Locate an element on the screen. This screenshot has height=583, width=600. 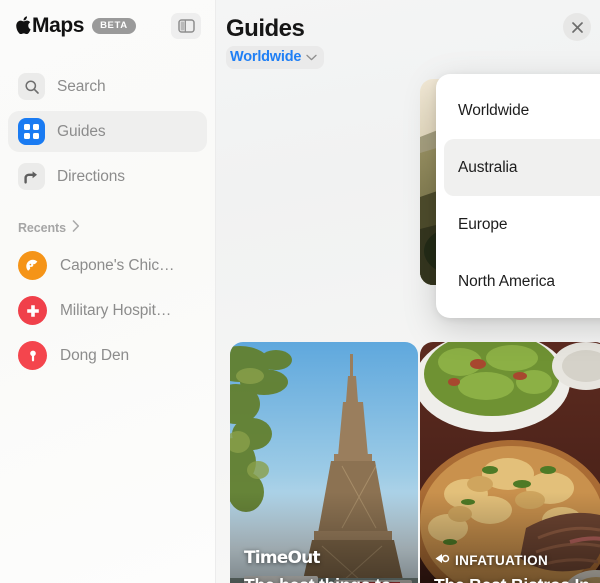
close-icon is located at coordinates (577, 27).